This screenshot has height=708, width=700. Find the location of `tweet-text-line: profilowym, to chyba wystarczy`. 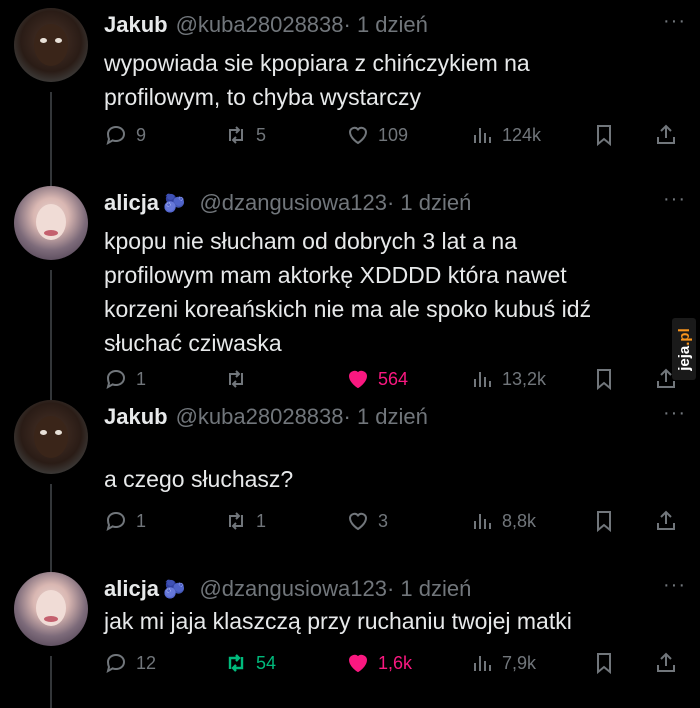

tweet-text-line: profilowym, to chyba wystarczy is located at coordinates (262, 97).